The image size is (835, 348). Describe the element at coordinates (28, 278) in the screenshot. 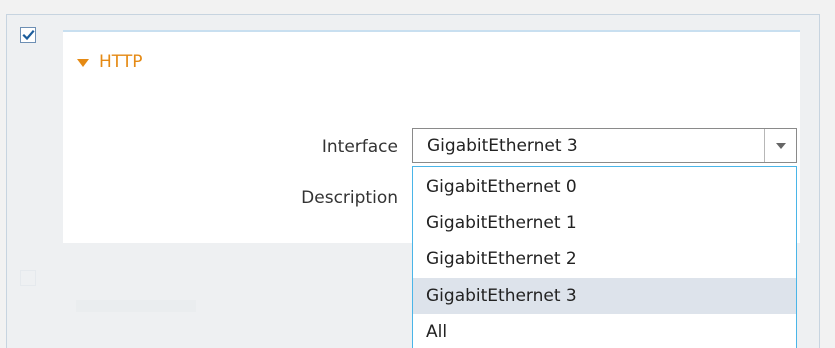

I see `faint-checkbox-below` at that location.